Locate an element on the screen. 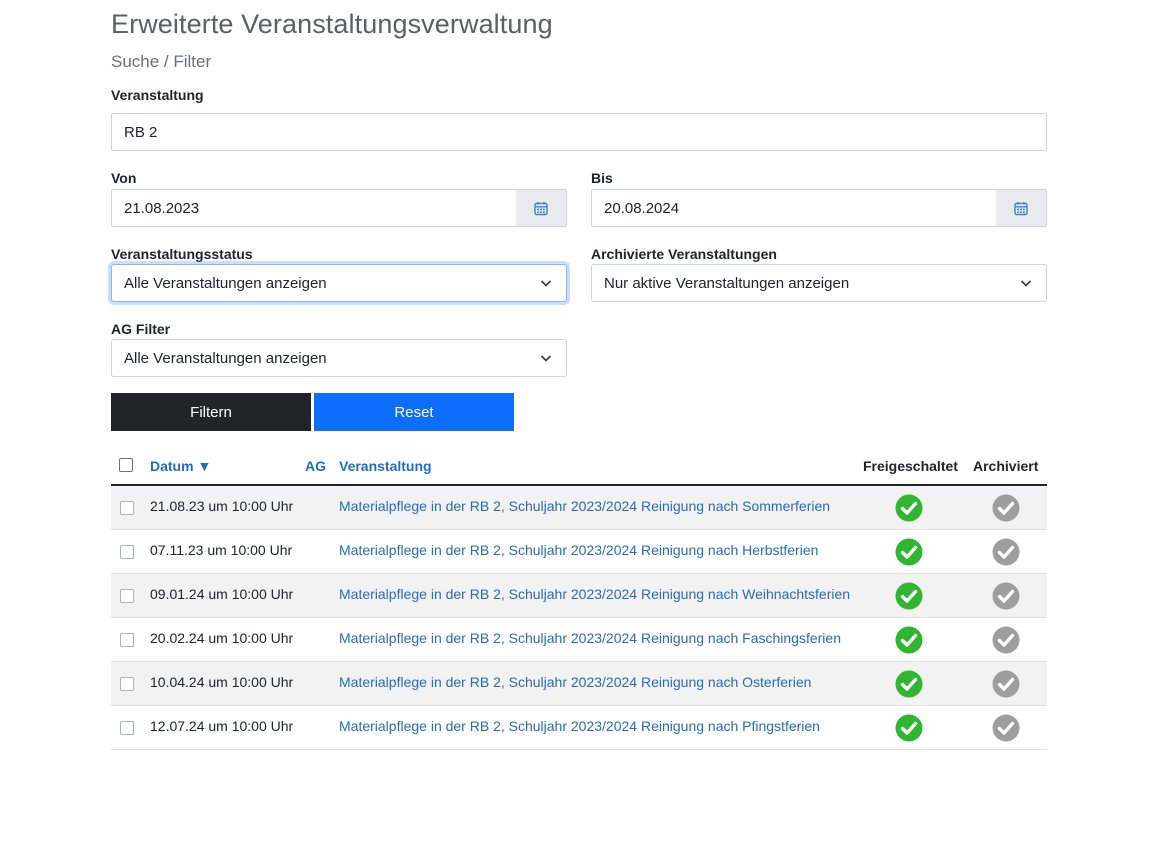 The width and height of the screenshot is (1159, 848). page-subtitle: Suche / Filter is located at coordinates (161, 61).